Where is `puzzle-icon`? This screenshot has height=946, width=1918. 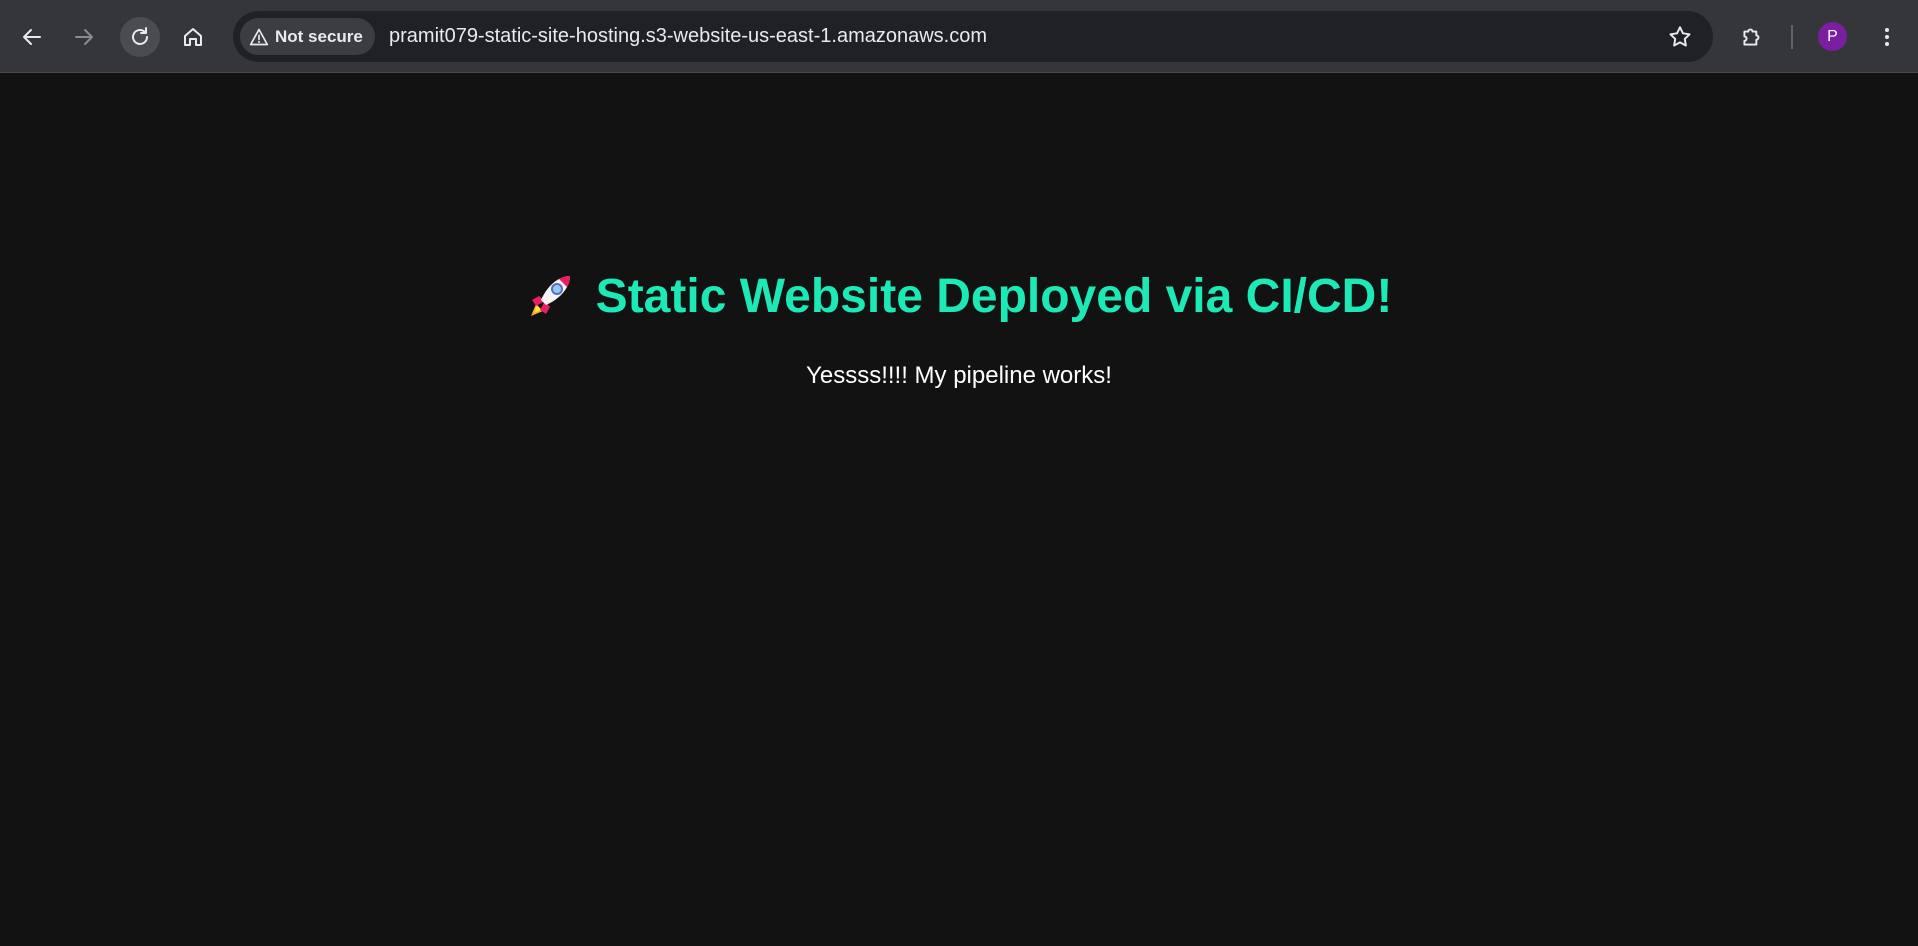
puzzle-icon is located at coordinates (1751, 37).